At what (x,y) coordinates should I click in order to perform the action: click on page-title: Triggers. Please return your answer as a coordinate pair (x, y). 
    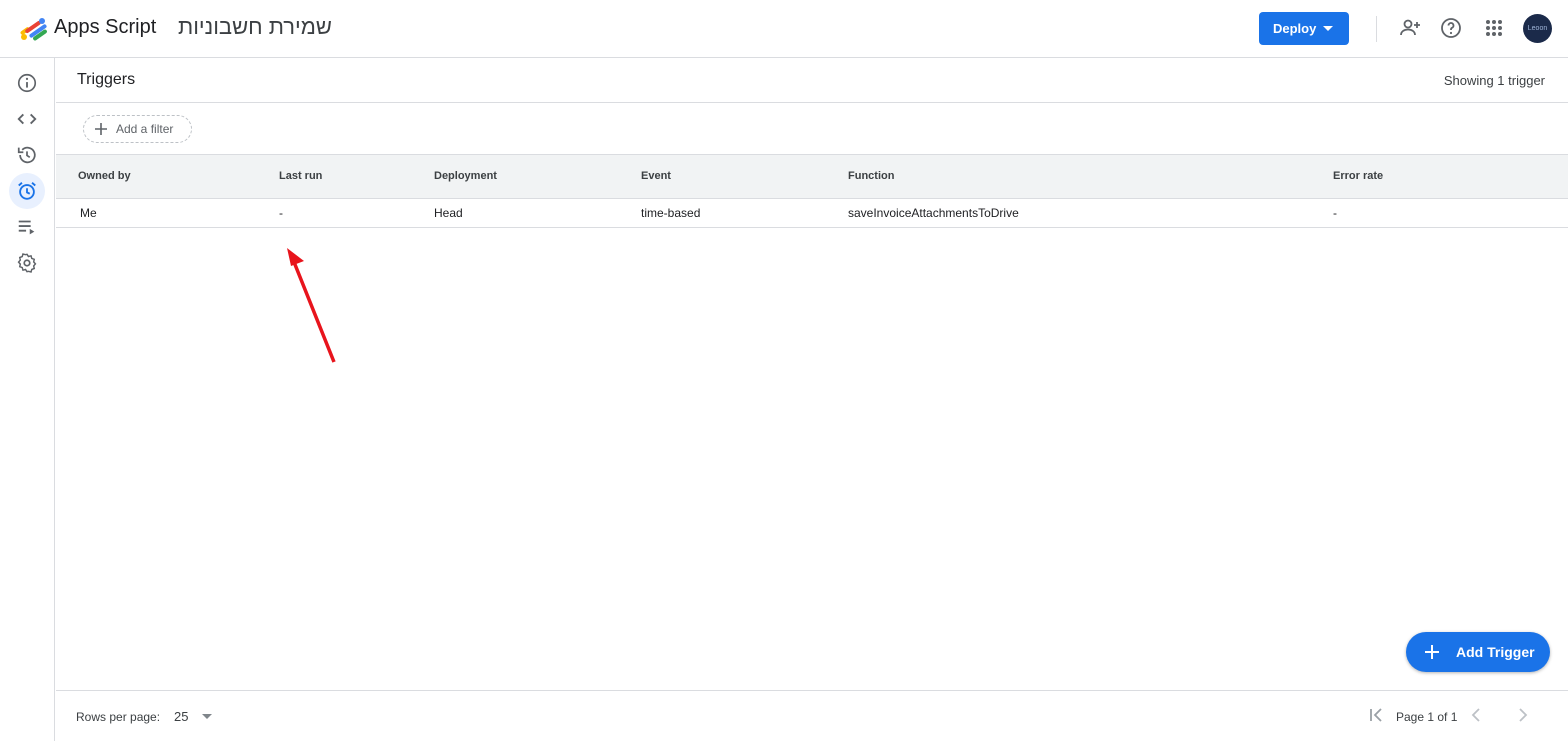
    Looking at the image, I should click on (106, 79).